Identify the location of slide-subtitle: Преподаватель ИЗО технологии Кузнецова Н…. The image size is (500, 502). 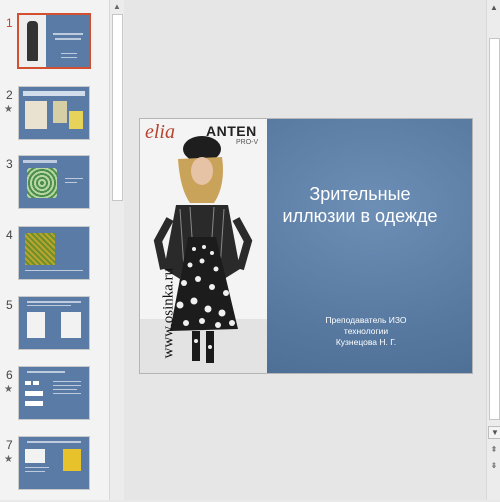
(366, 331).